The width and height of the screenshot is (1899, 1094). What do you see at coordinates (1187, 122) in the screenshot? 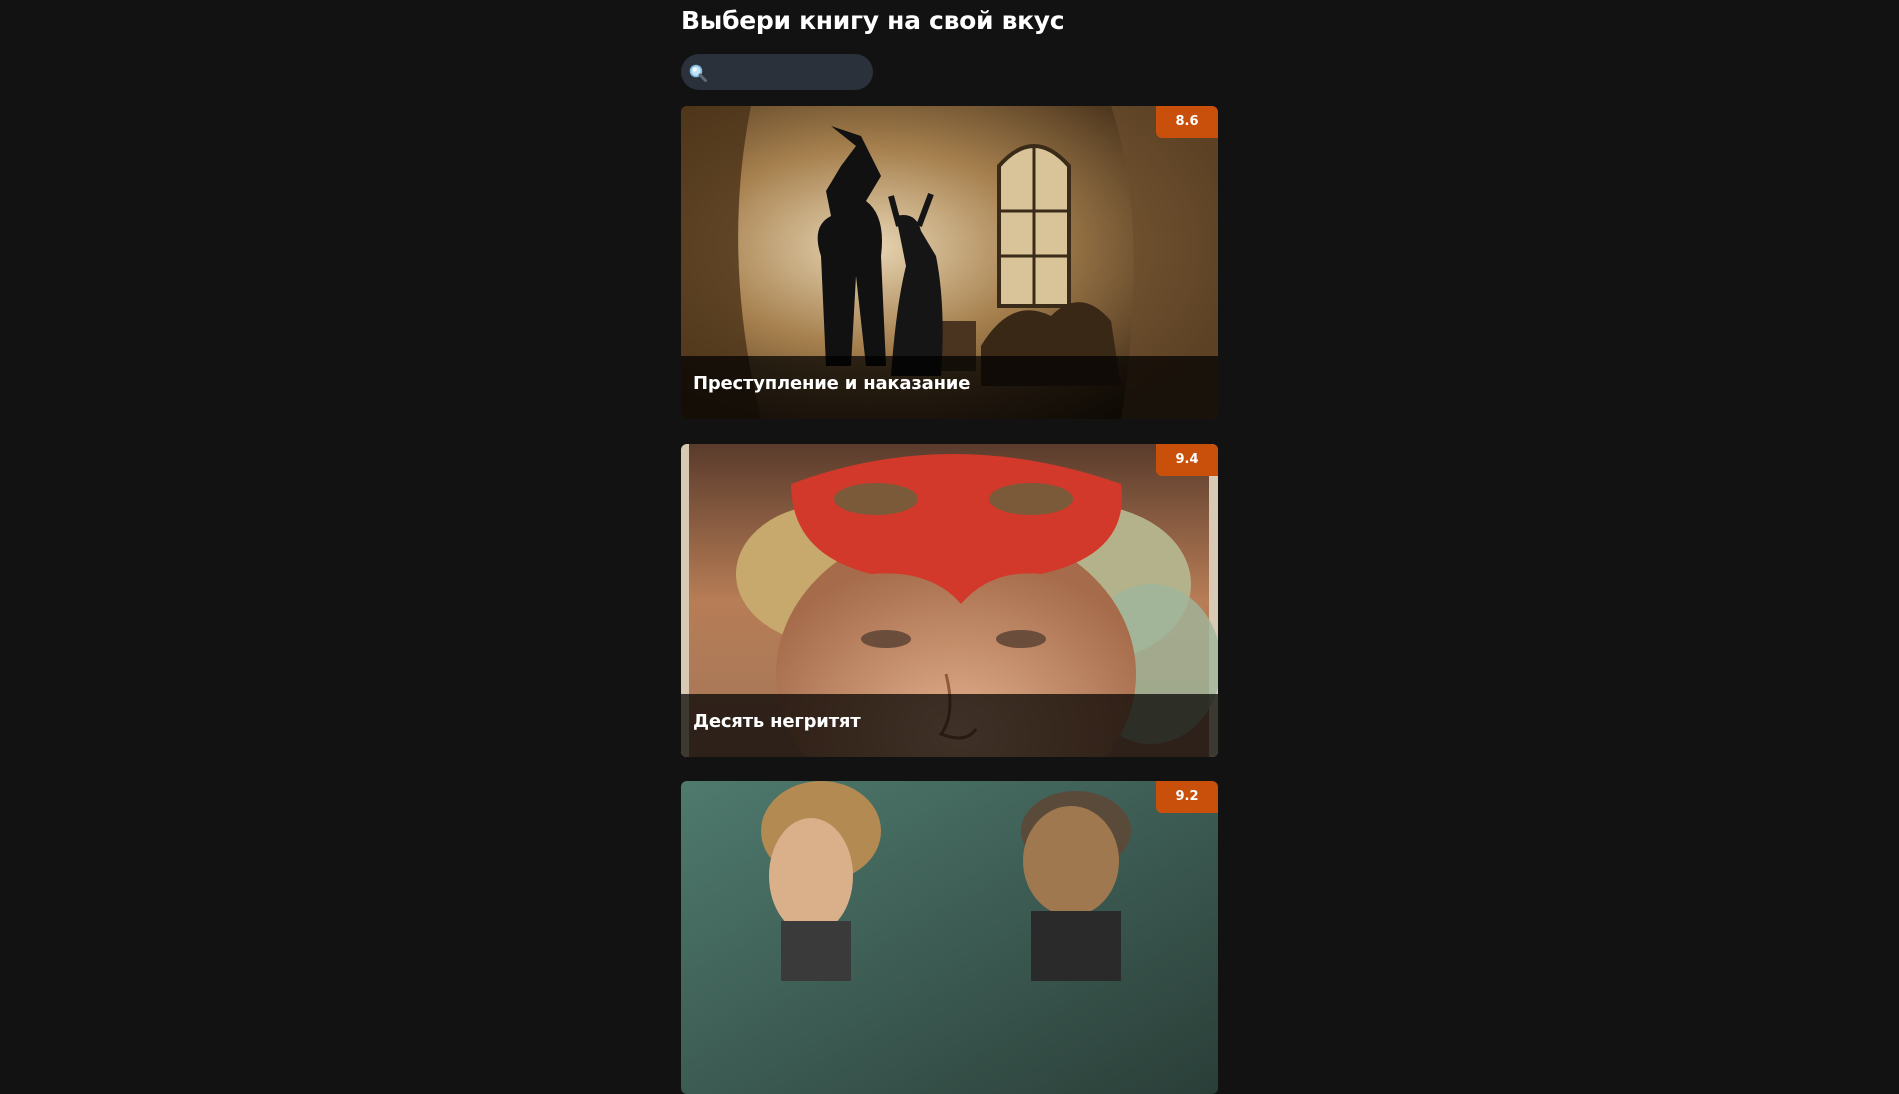
I see `rating-badge: 8.6` at bounding box center [1187, 122].